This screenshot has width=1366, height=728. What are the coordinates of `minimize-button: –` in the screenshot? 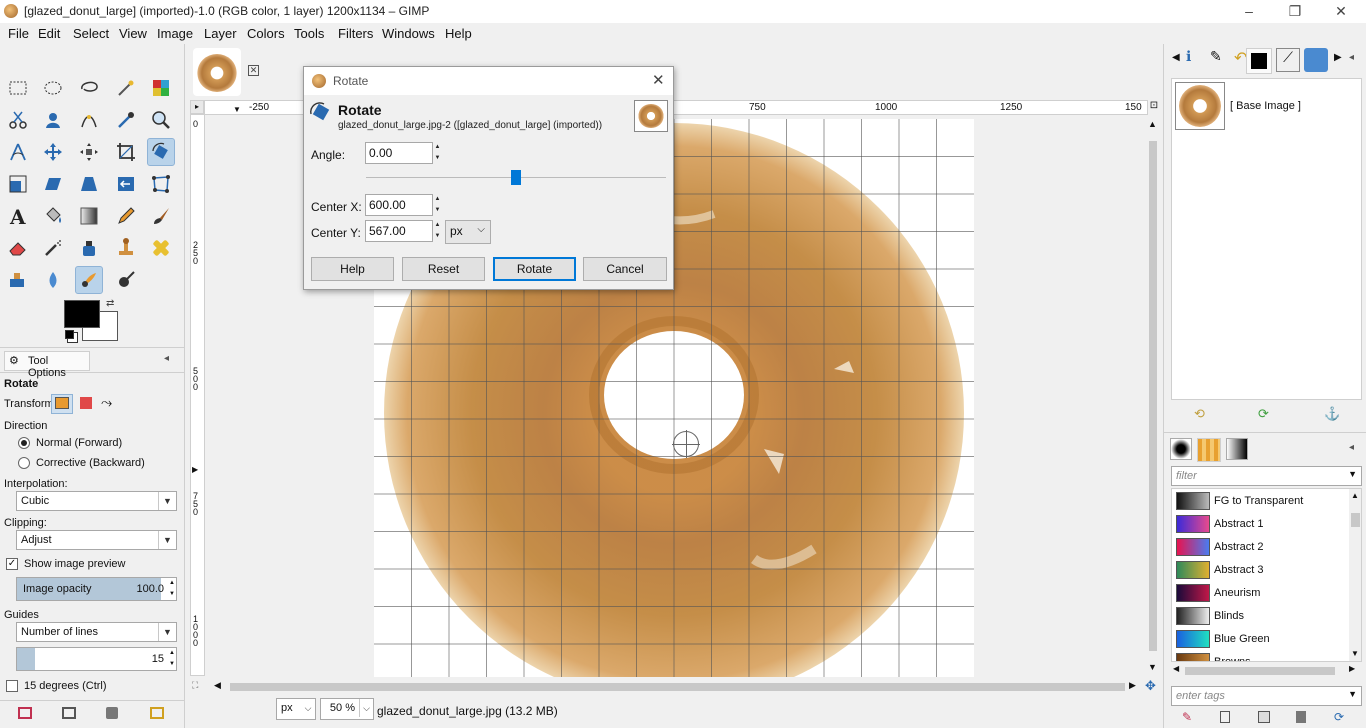 It's located at (1249, 11).